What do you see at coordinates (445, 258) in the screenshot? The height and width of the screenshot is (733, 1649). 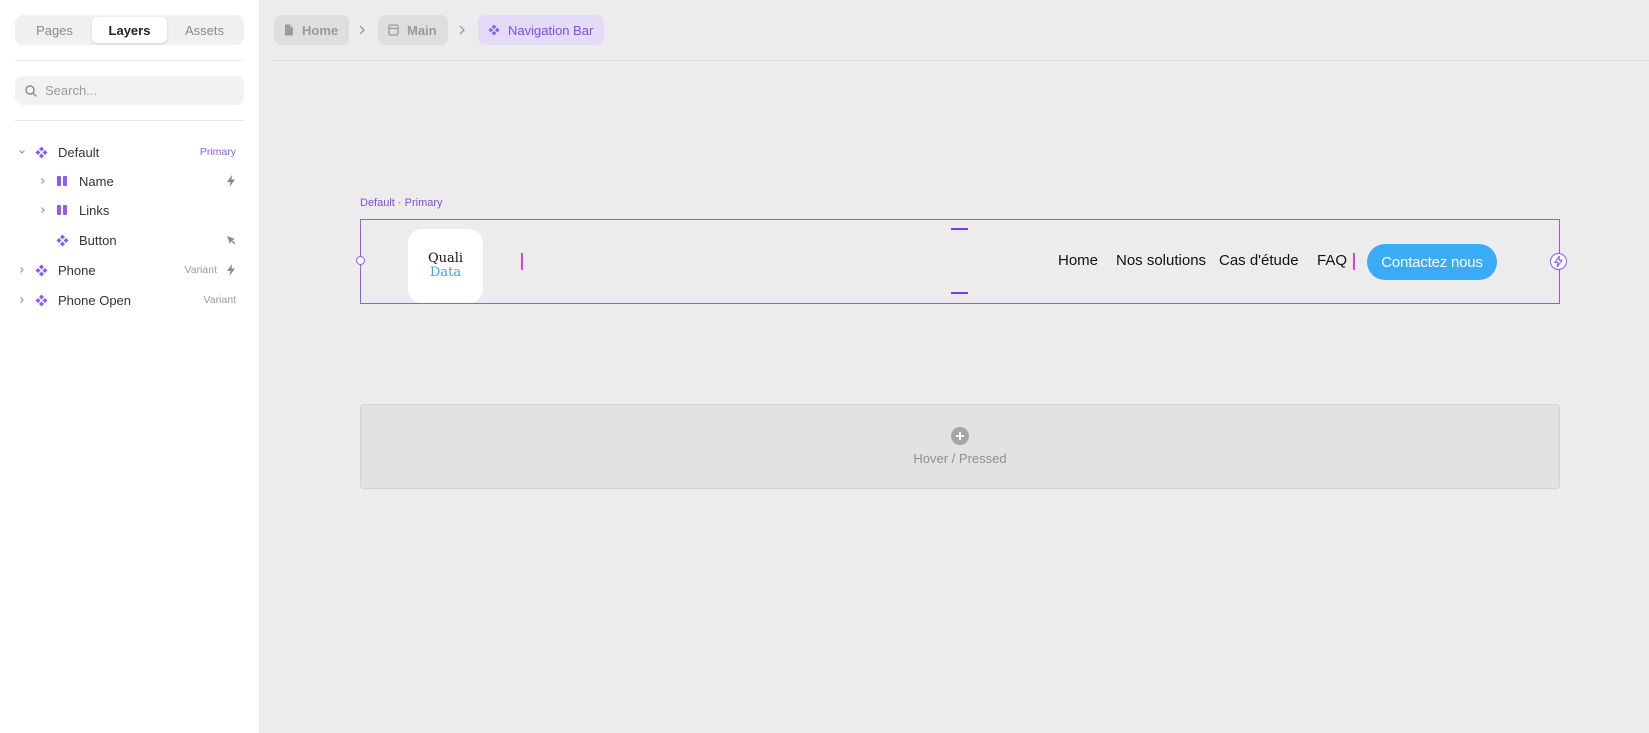 I see `logo-text-top: Quali` at bounding box center [445, 258].